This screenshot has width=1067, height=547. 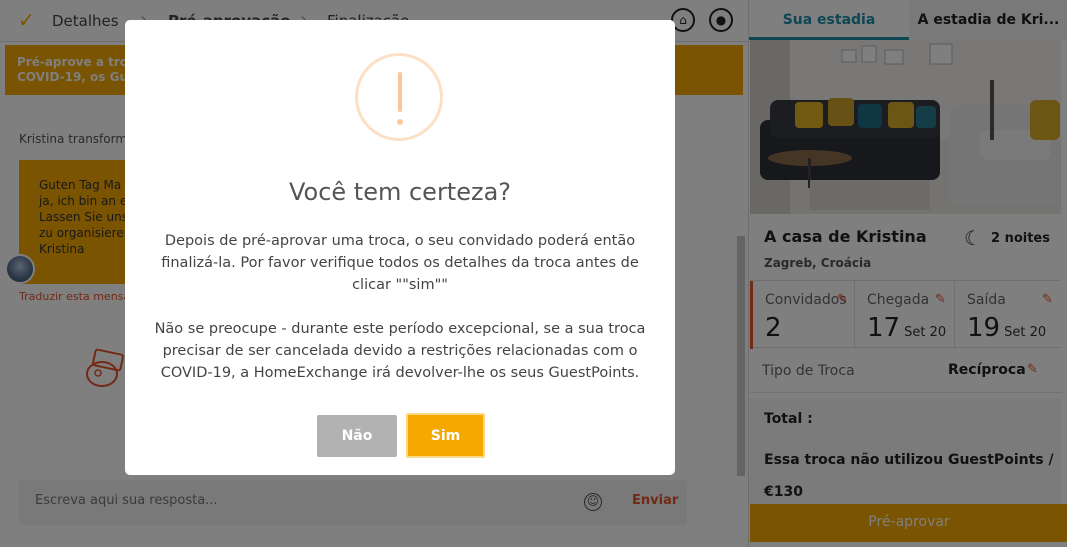 What do you see at coordinates (445, 435) in the screenshot?
I see `yes-button: Sim` at bounding box center [445, 435].